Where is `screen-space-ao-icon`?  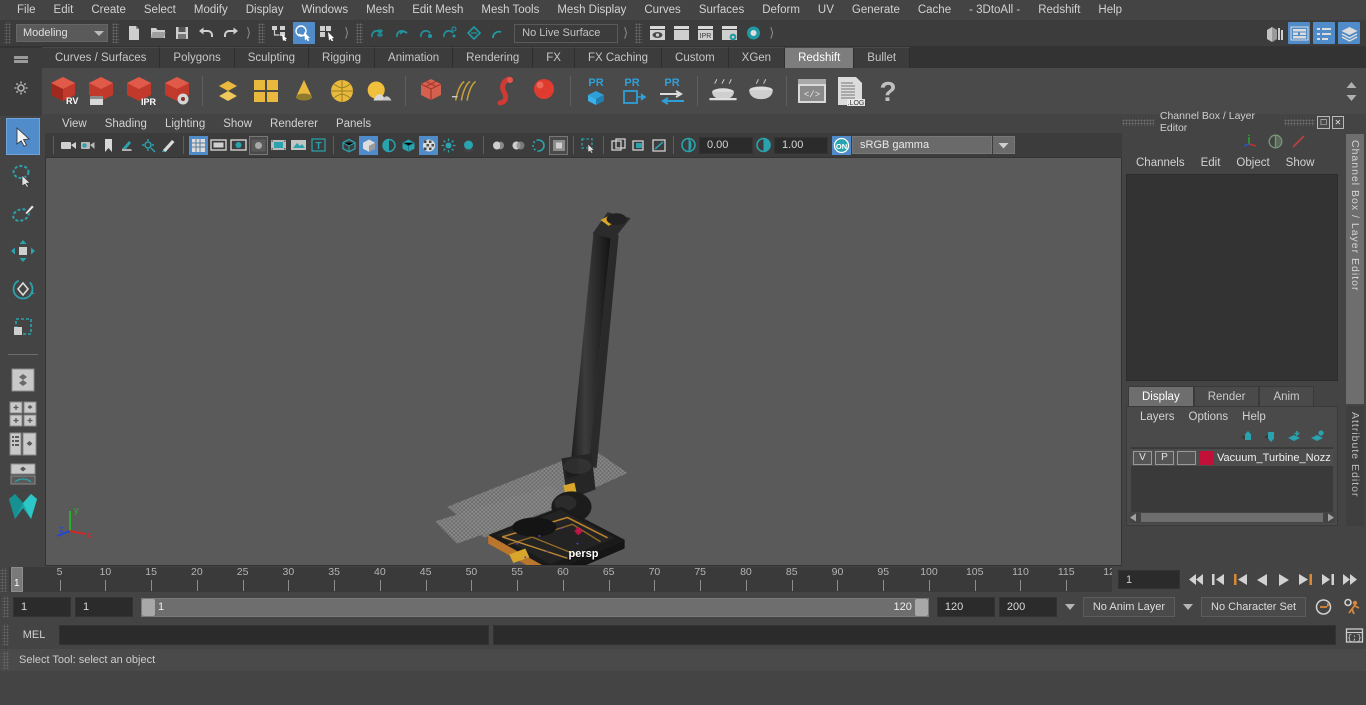 screen-space-ao-icon is located at coordinates (468, 145).